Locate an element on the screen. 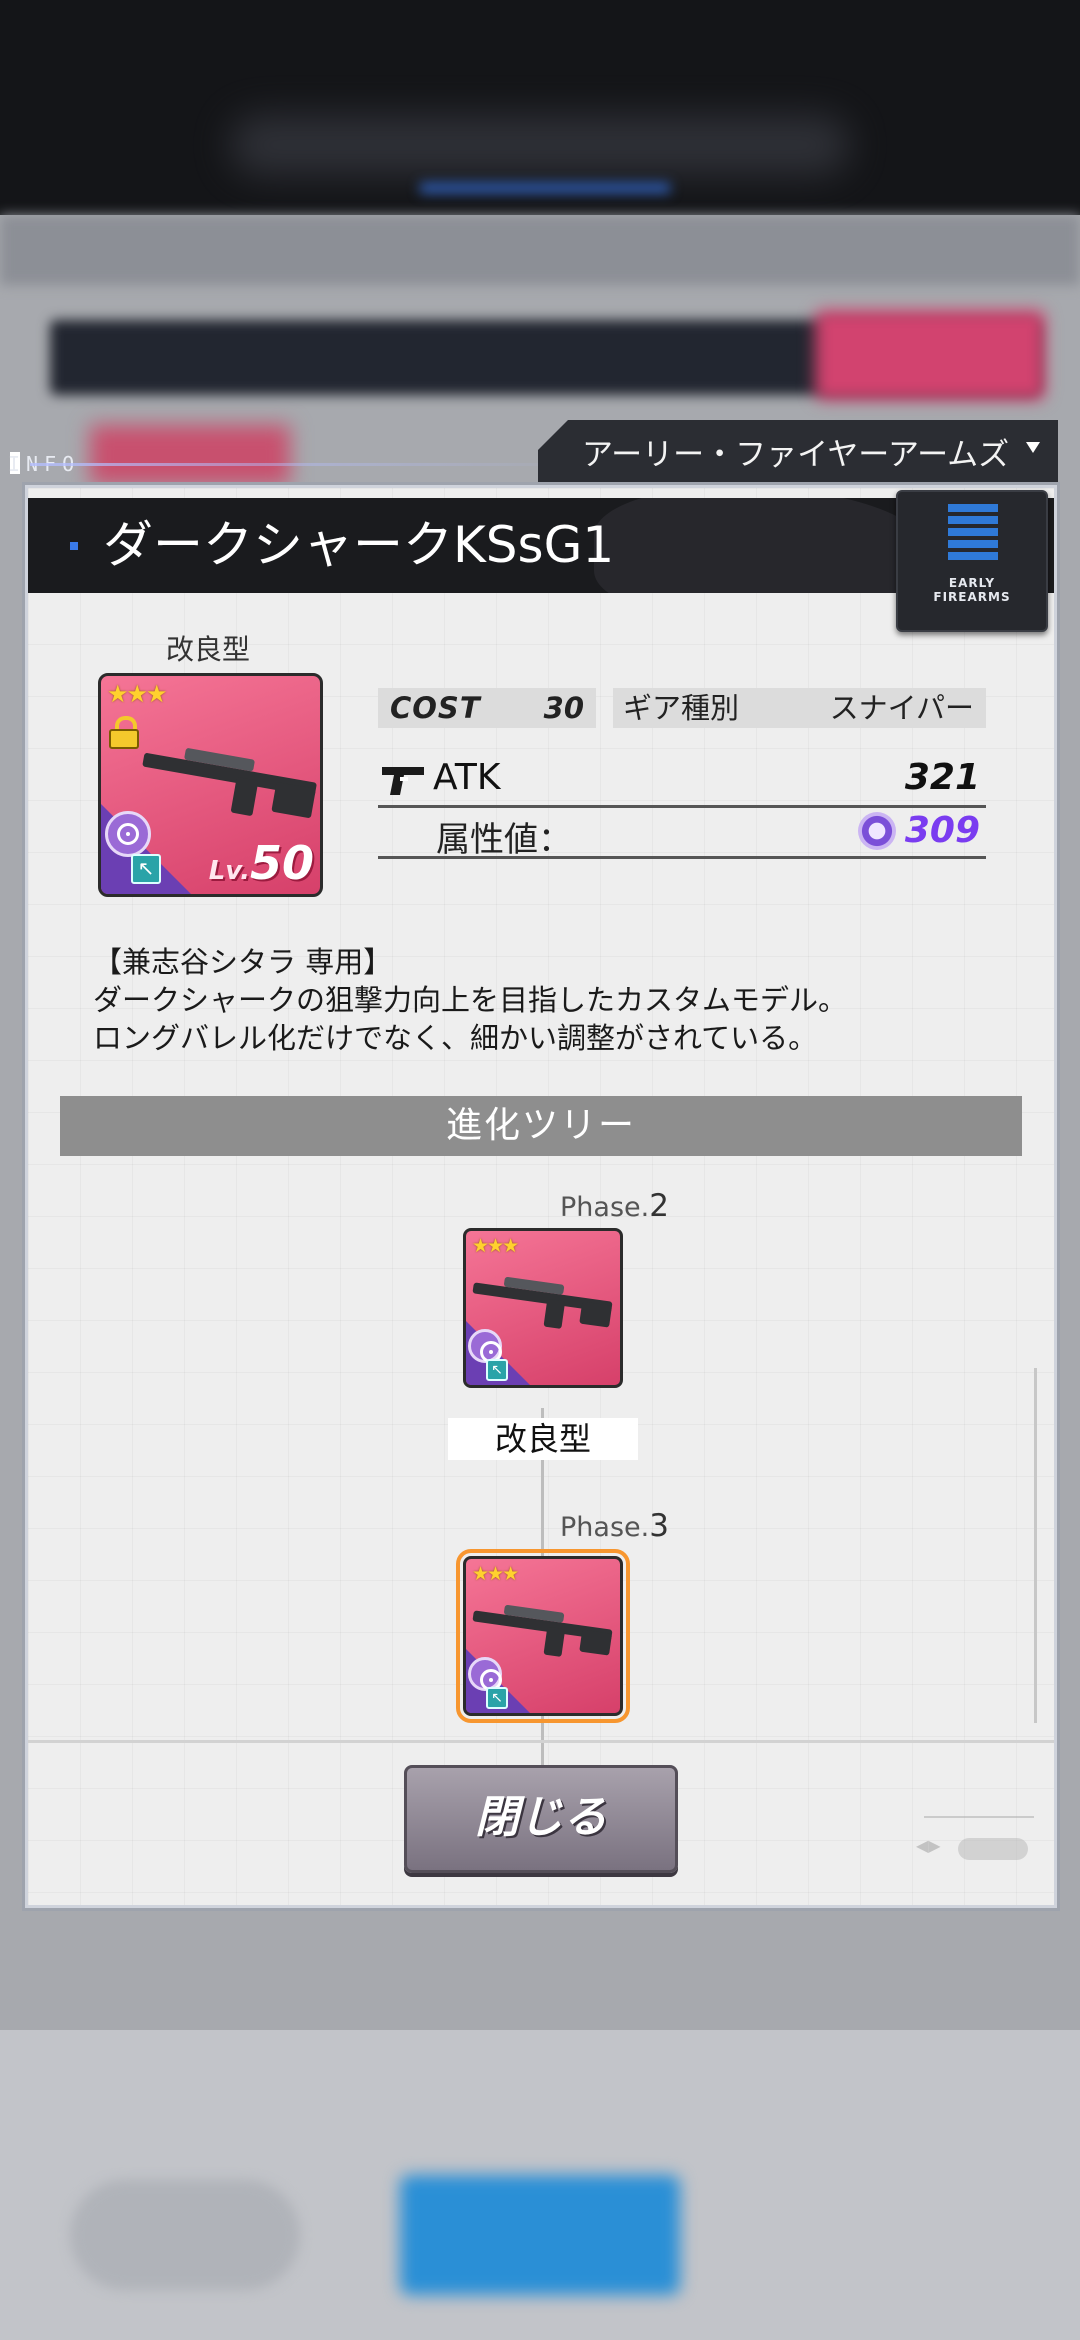  evolution-node-phase-3: ★★★ ↖ is located at coordinates (543, 1636).